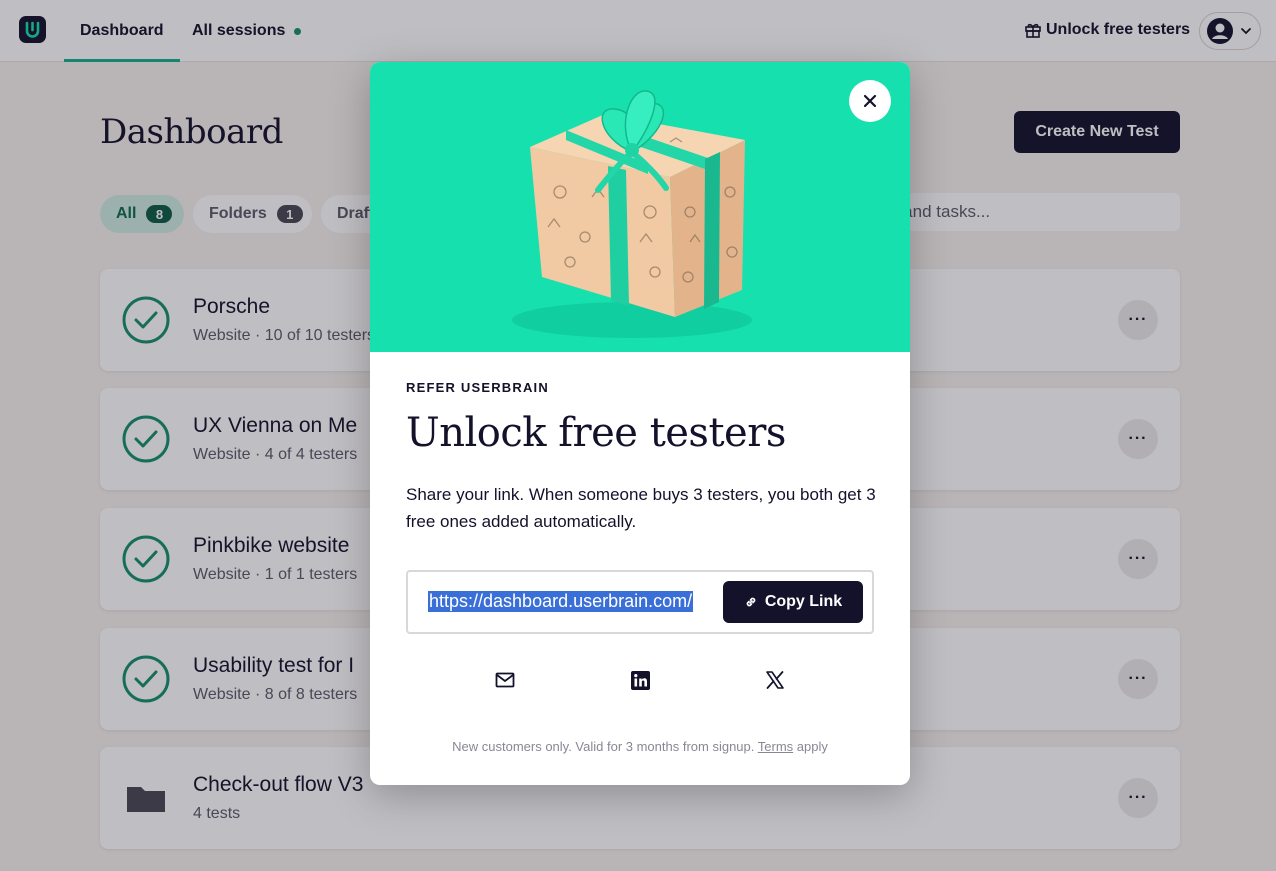 The width and height of the screenshot is (1276, 871). I want to click on gift-illustration, so click(640, 207).